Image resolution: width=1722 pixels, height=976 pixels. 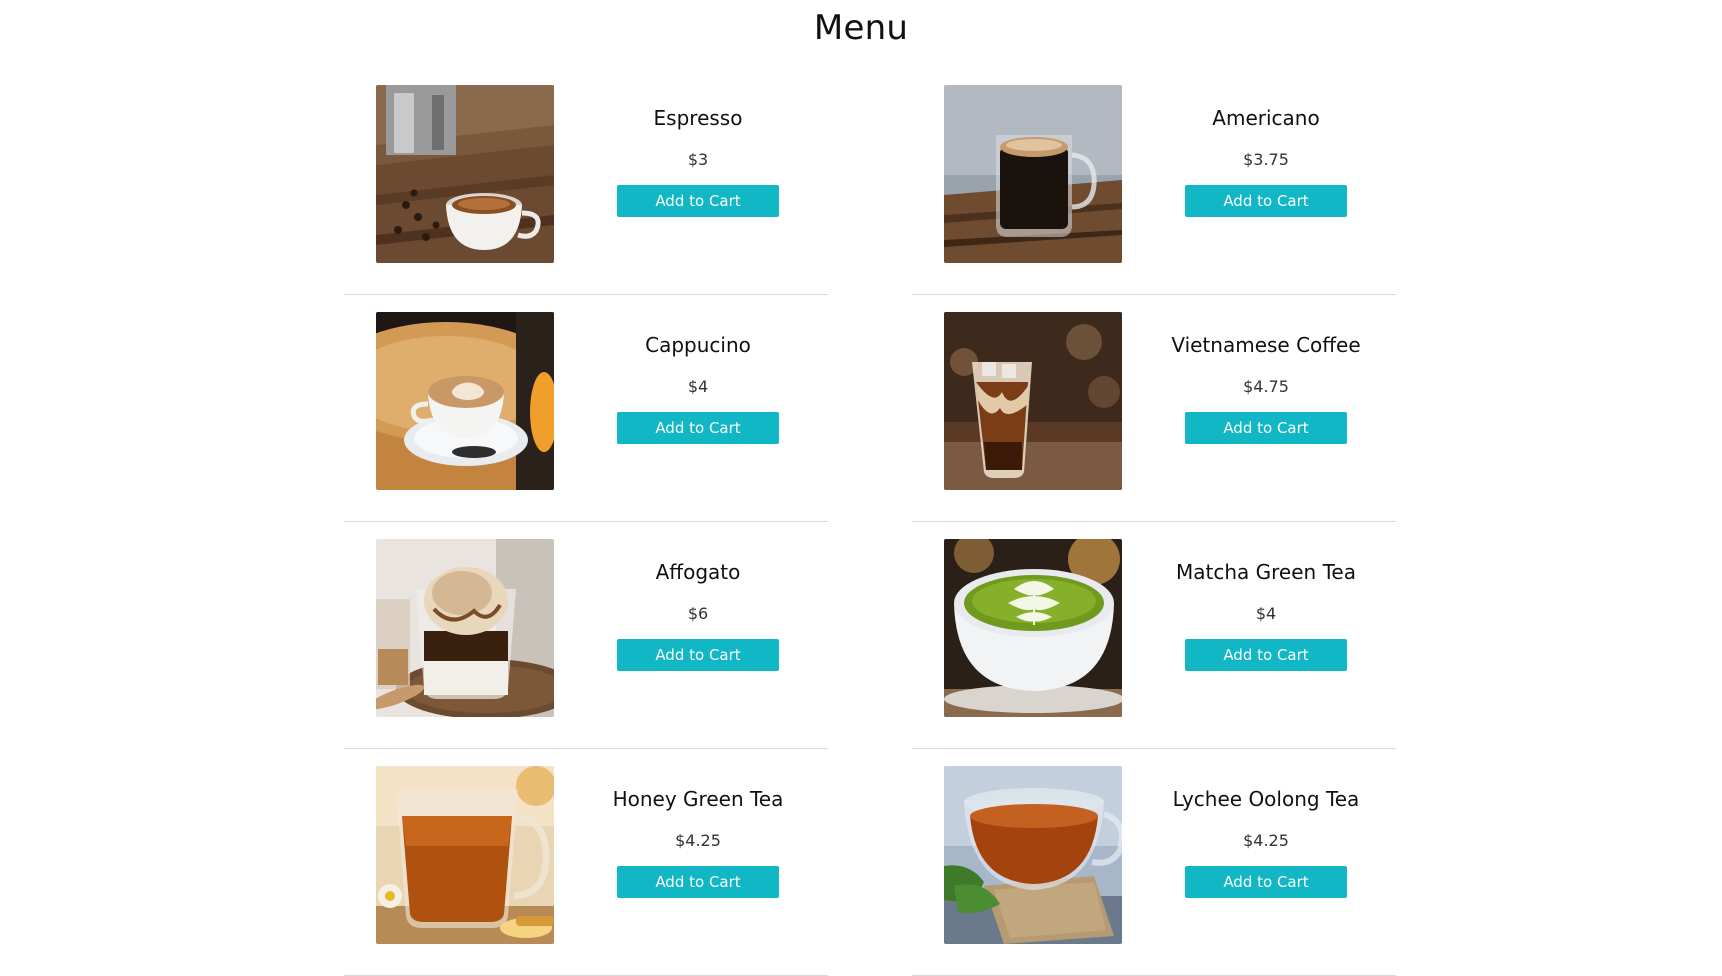 What do you see at coordinates (698, 345) in the screenshot?
I see `item-name: Cappucino` at bounding box center [698, 345].